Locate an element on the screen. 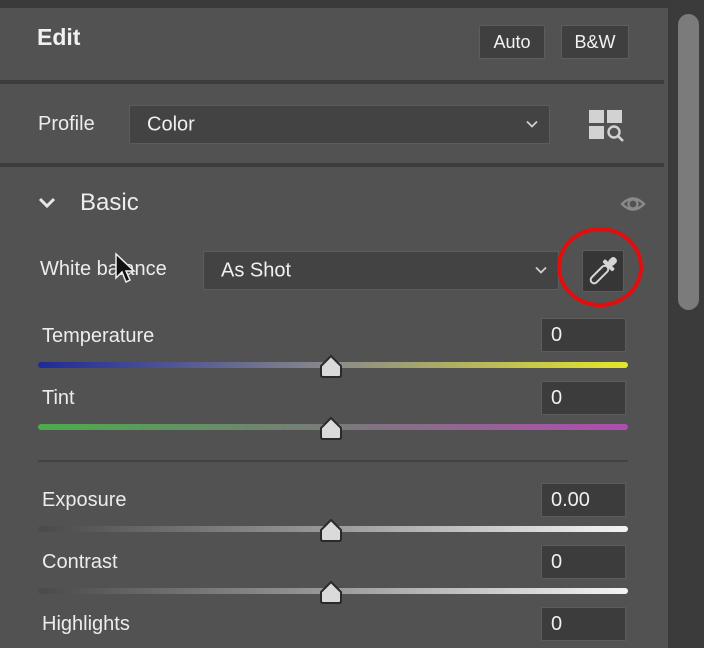 This screenshot has height=648, width=704. contrast-input: 0 is located at coordinates (583, 562).